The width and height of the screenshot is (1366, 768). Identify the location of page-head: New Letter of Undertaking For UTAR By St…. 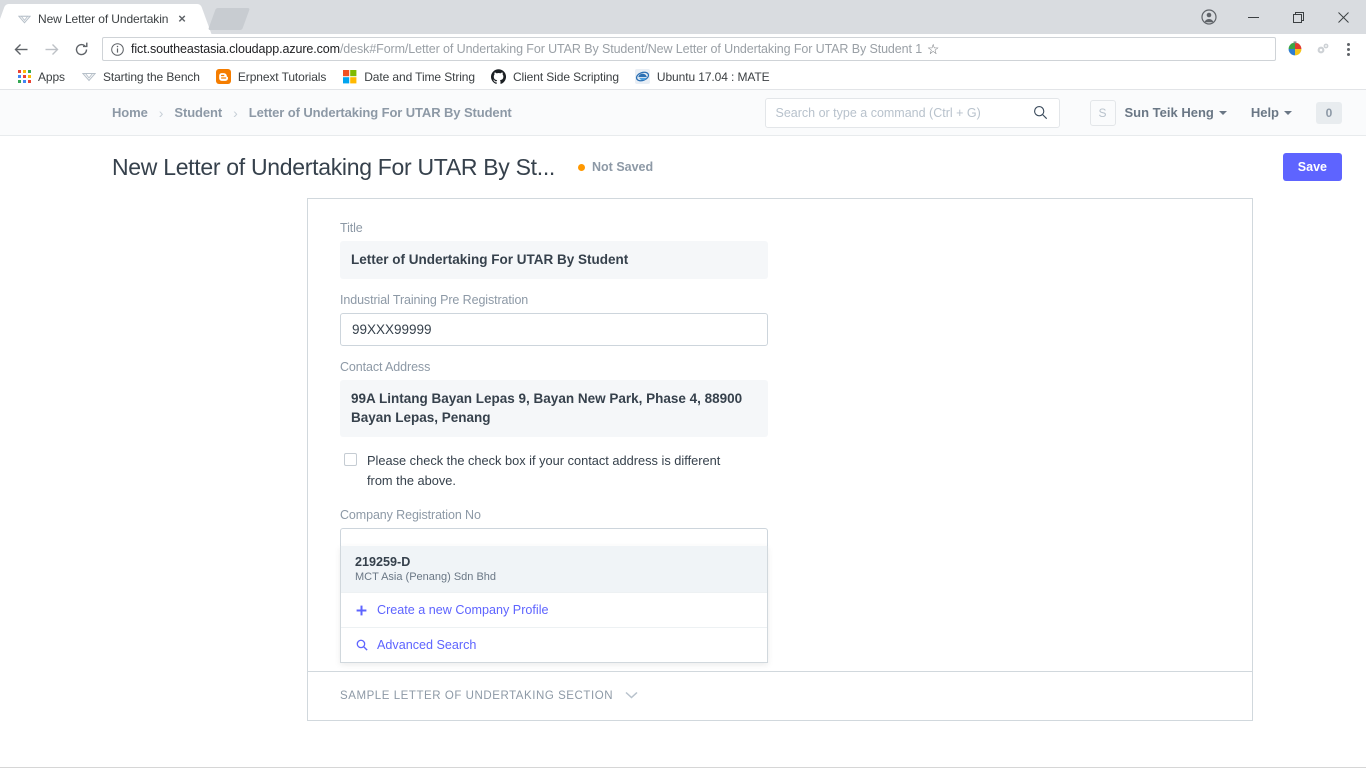
(683, 167).